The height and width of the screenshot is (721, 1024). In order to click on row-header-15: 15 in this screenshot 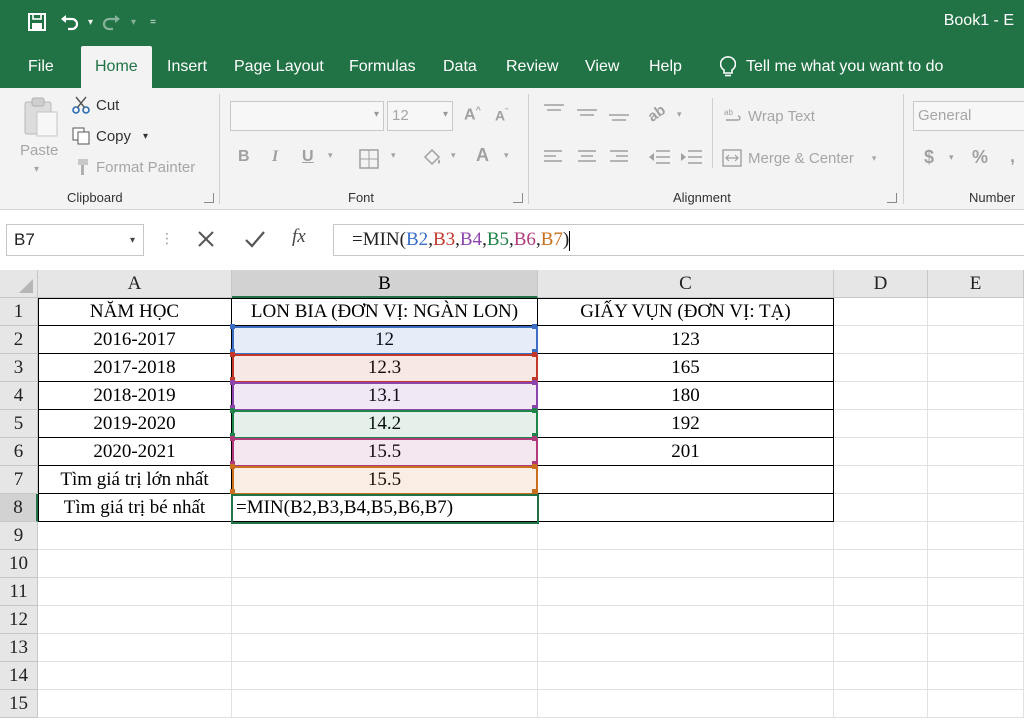, I will do `click(19, 704)`.